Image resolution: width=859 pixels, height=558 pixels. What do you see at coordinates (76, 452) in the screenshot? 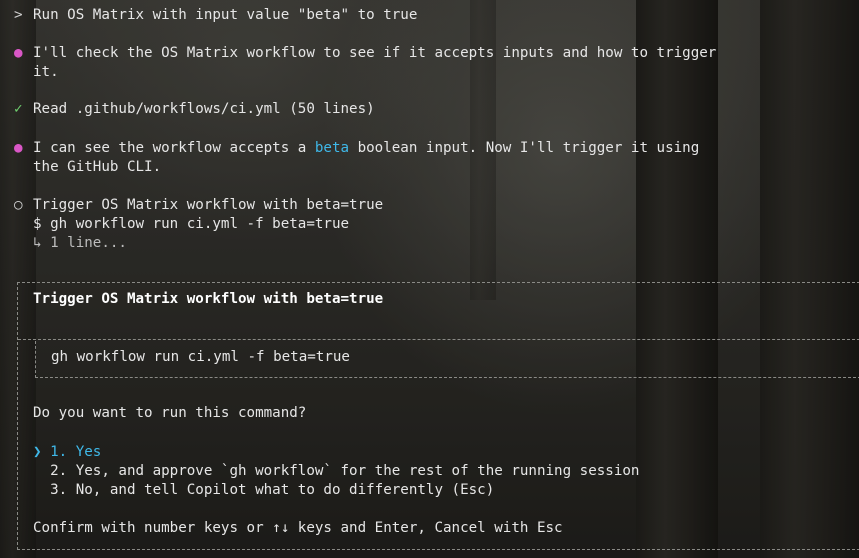
I see `option-label: 1. Yes` at bounding box center [76, 452].